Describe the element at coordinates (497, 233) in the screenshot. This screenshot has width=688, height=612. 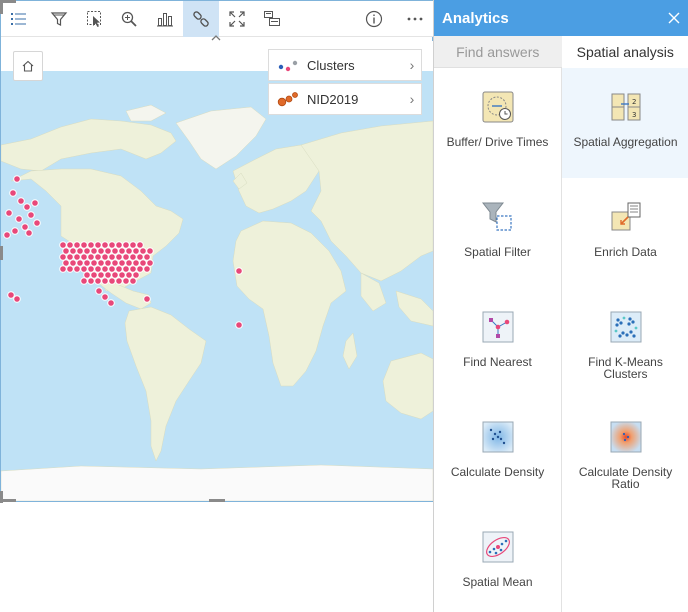
I see `tool-spatial-filter: Spatial Filter` at that location.